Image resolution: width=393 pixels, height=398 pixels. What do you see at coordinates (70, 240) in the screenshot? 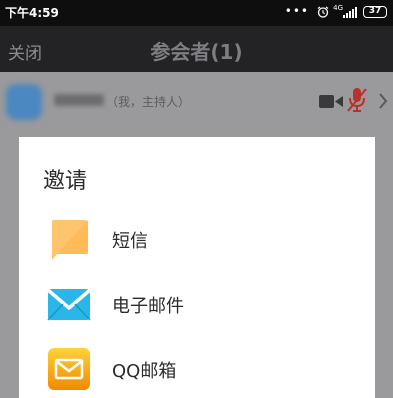
I see `sms-icon` at bounding box center [70, 240].